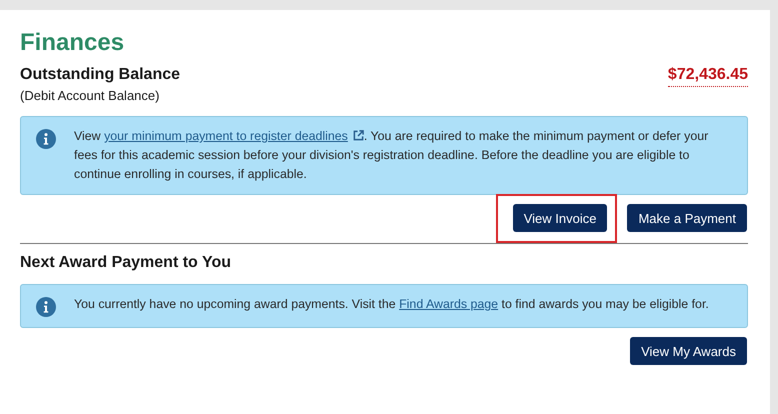 This screenshot has height=414, width=778. Describe the element at coordinates (73, 43) in the screenshot. I see `page-title: Finances` at that location.